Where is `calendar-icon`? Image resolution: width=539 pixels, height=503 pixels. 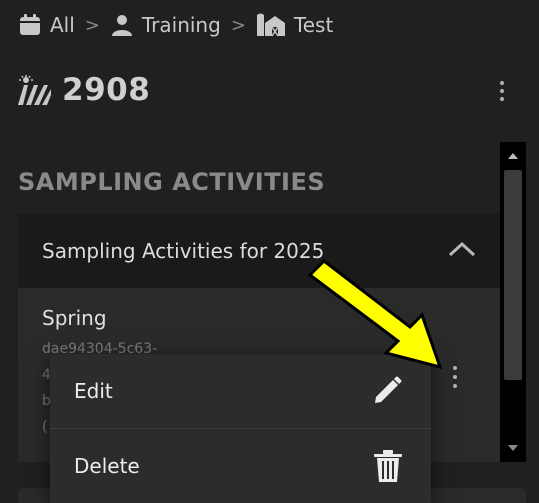 calendar-icon is located at coordinates (30, 24).